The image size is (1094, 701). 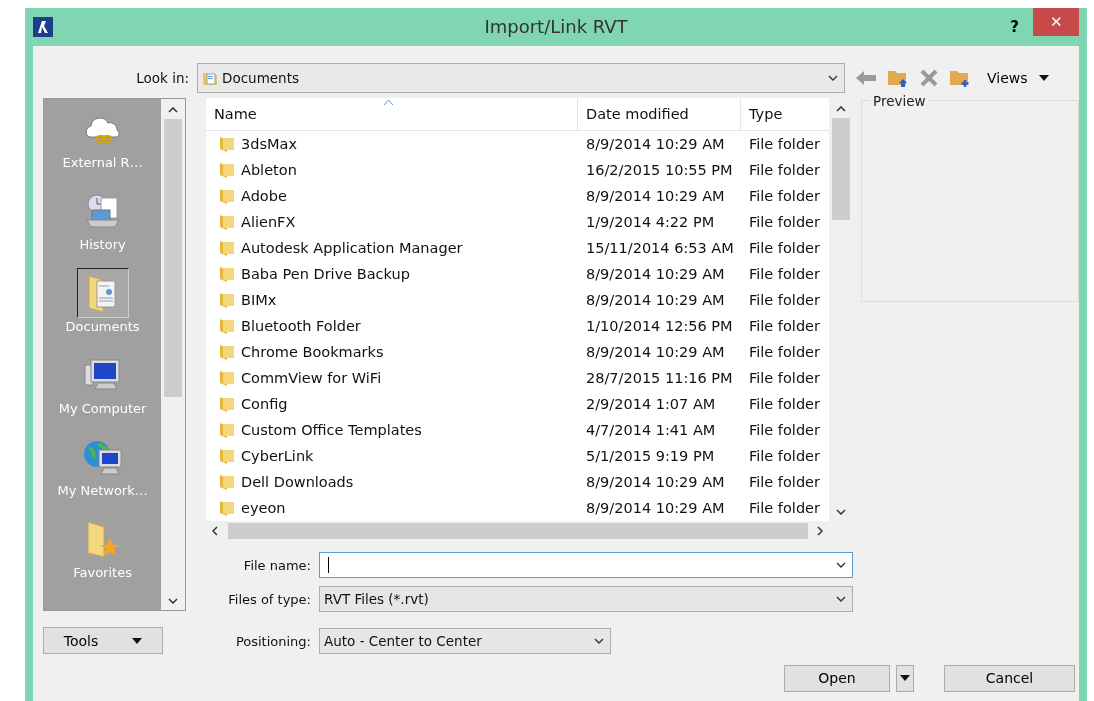 What do you see at coordinates (301, 326) in the screenshot?
I see `file-name: Bluetooth Folder` at bounding box center [301, 326].